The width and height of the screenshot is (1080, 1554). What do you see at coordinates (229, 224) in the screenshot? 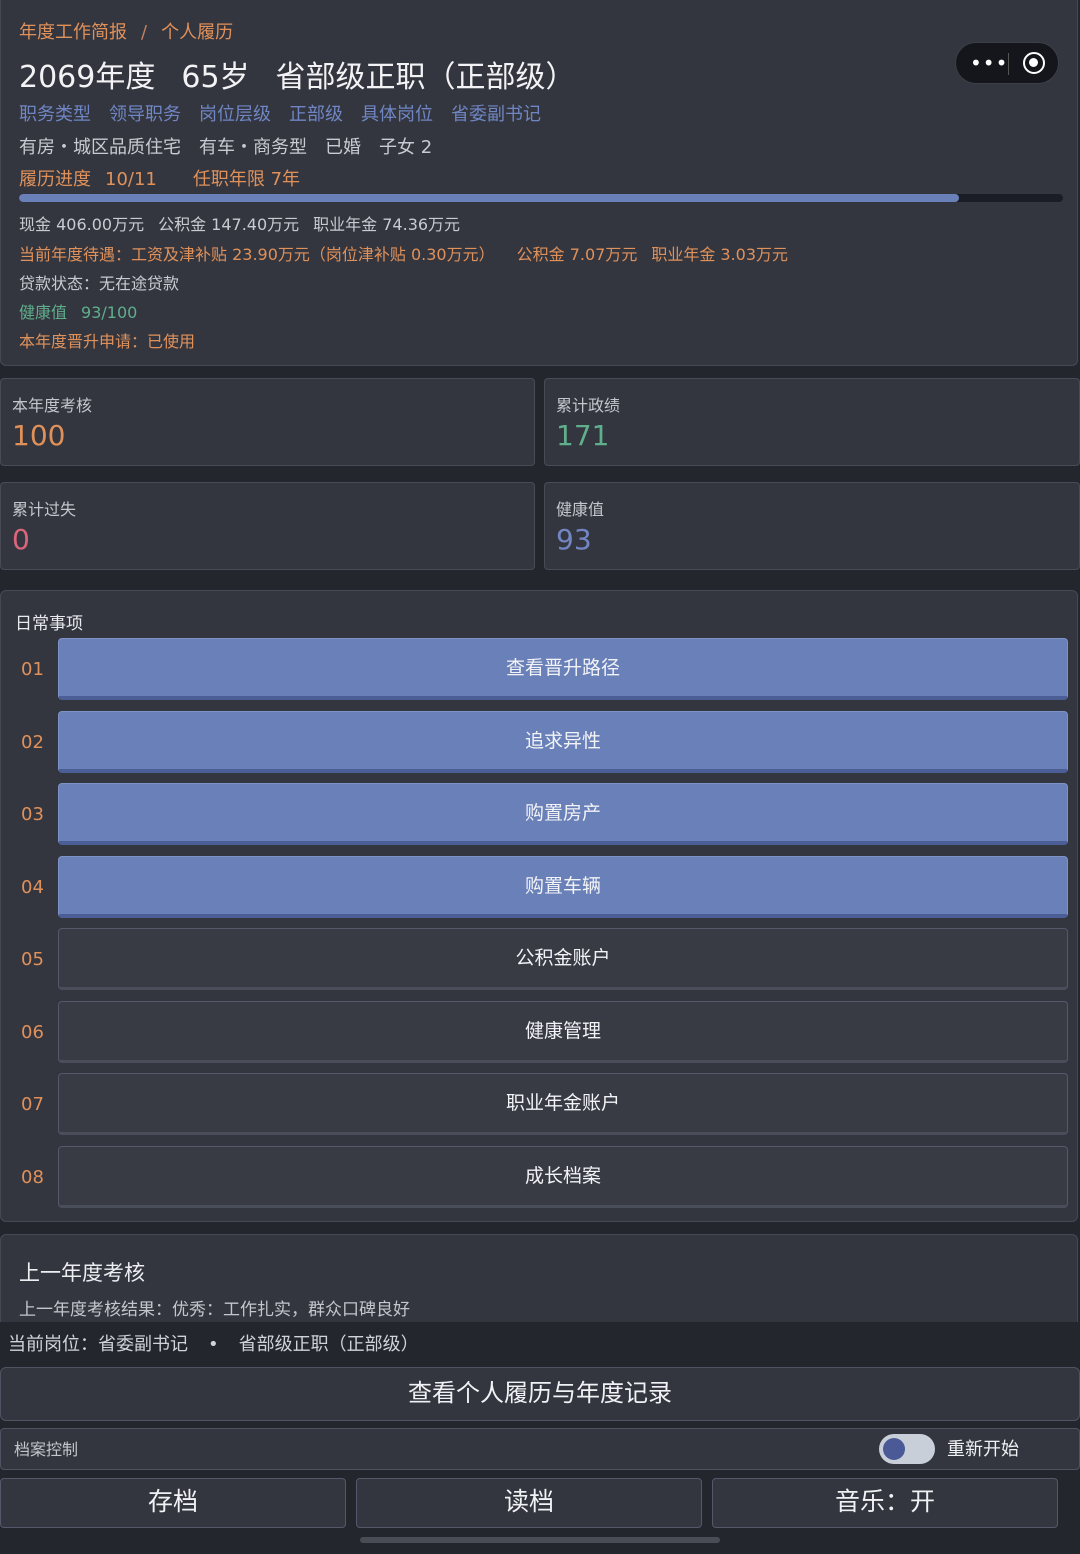
I see `fund-value: 公积金 147.40万元` at bounding box center [229, 224].